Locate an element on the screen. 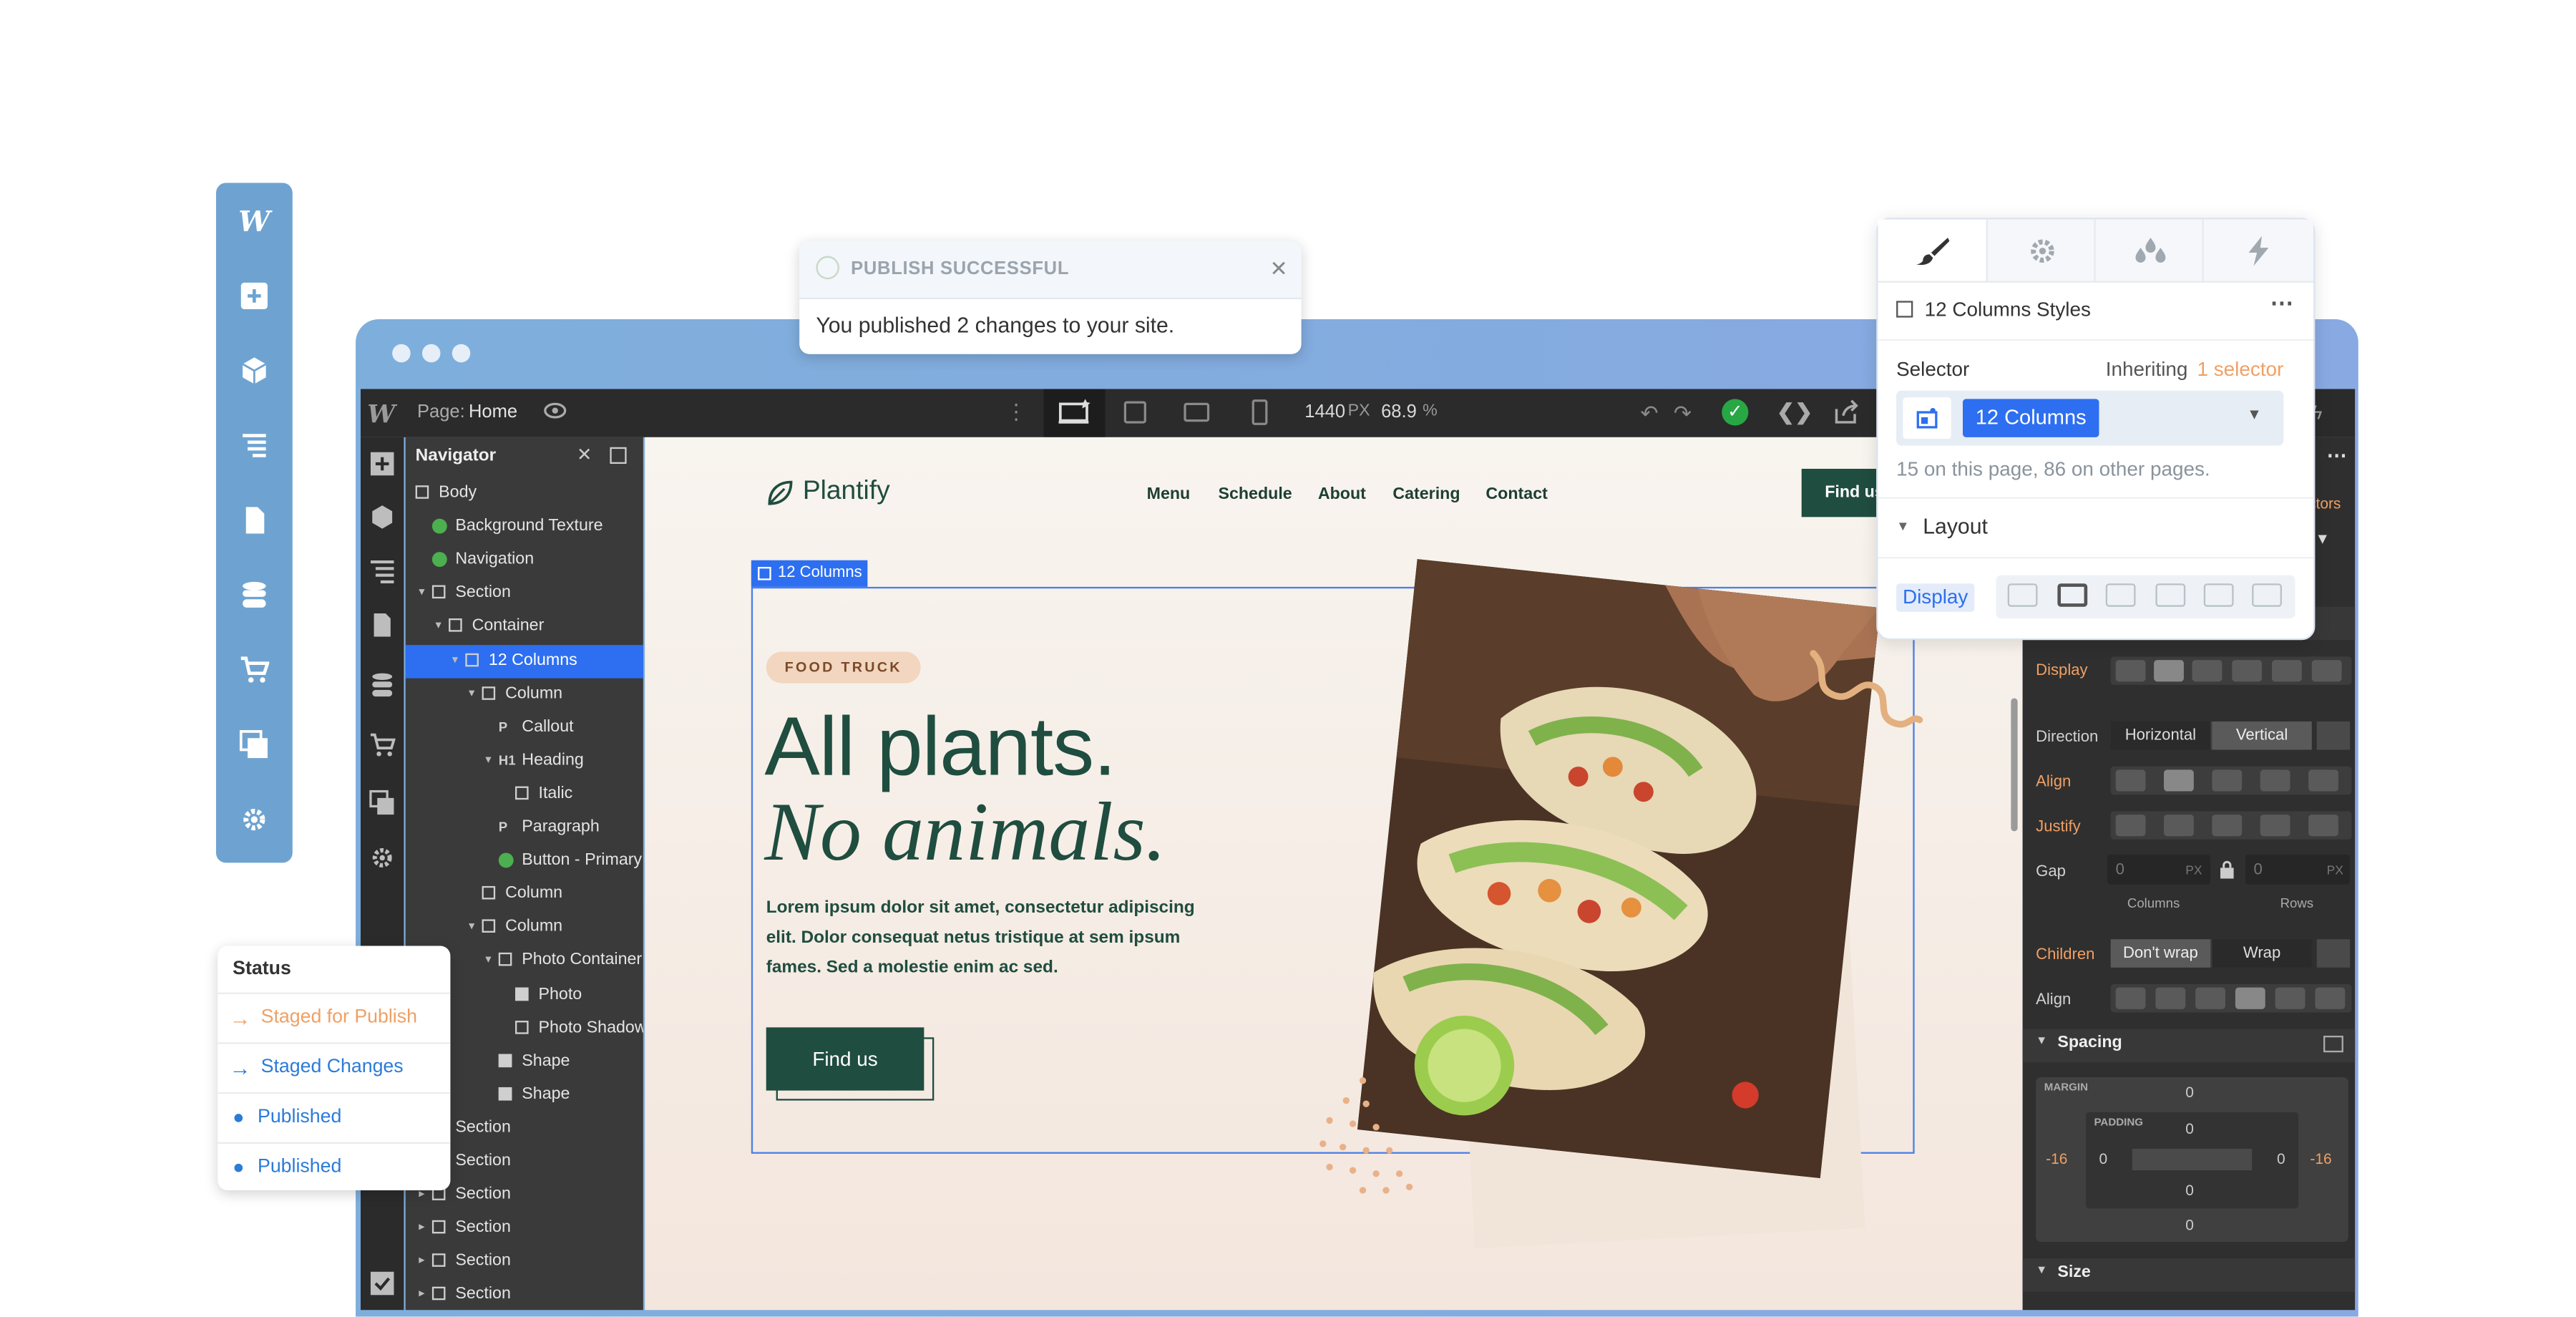 This screenshot has width=2576, height=1317. align-content-center-button is located at coordinates (2170, 998).